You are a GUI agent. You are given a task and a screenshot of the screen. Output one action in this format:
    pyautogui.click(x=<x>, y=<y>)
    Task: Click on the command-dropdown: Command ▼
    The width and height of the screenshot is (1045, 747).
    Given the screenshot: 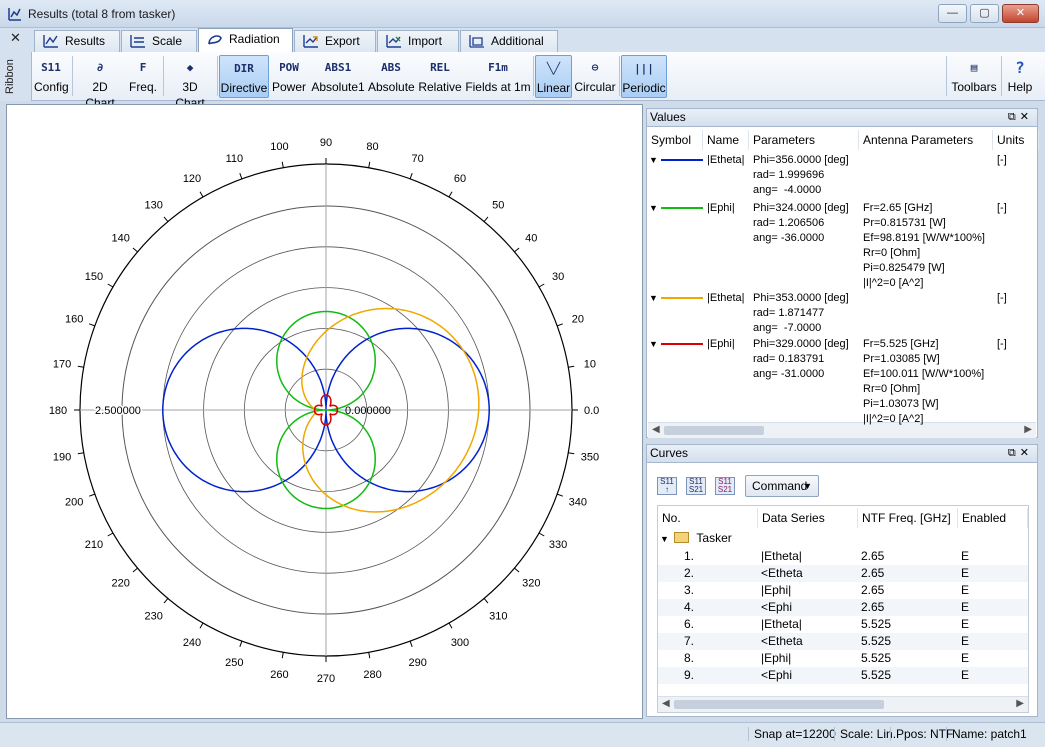 What is the action you would take?
    pyautogui.click(x=782, y=486)
    